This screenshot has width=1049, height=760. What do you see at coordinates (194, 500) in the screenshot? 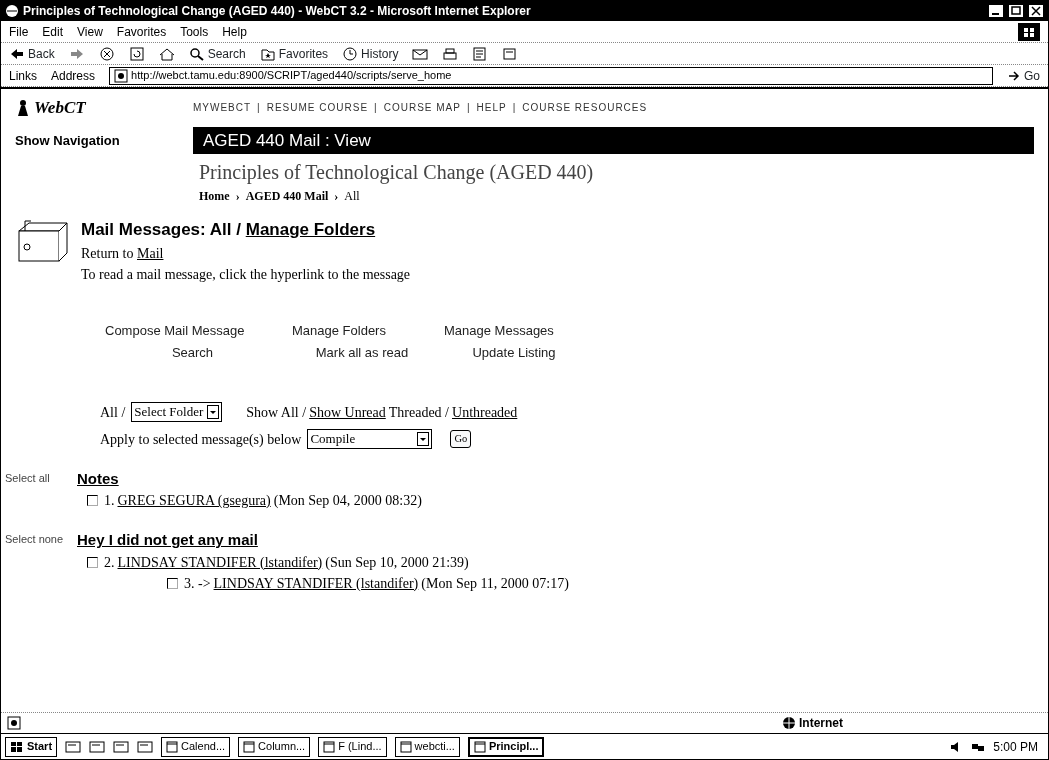
I see `author-link: GREG SEGURA (gsegura)` at bounding box center [194, 500].